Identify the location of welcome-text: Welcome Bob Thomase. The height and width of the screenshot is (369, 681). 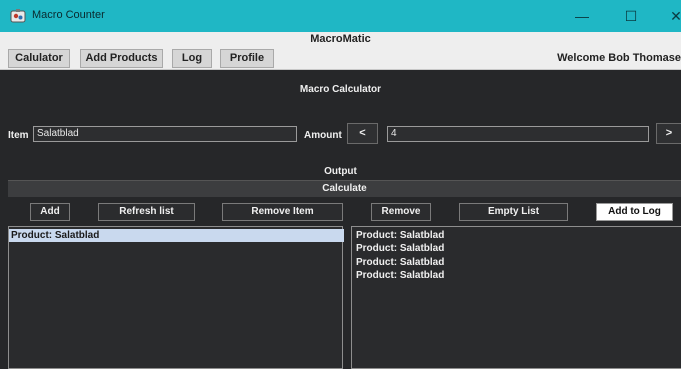
(619, 58).